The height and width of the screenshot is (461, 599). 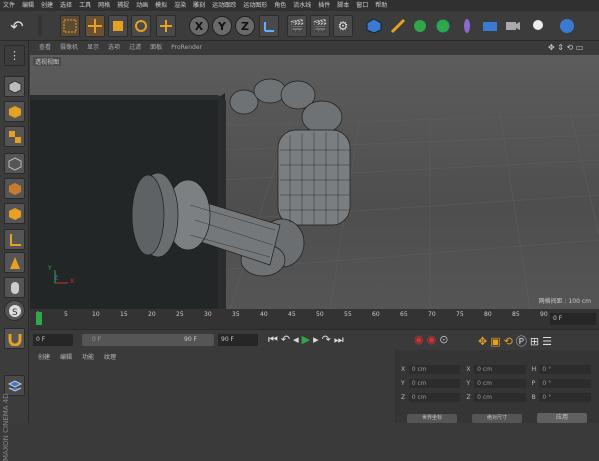 What do you see at coordinates (567, 26) in the screenshot?
I see `move-view-icon` at bounding box center [567, 26].